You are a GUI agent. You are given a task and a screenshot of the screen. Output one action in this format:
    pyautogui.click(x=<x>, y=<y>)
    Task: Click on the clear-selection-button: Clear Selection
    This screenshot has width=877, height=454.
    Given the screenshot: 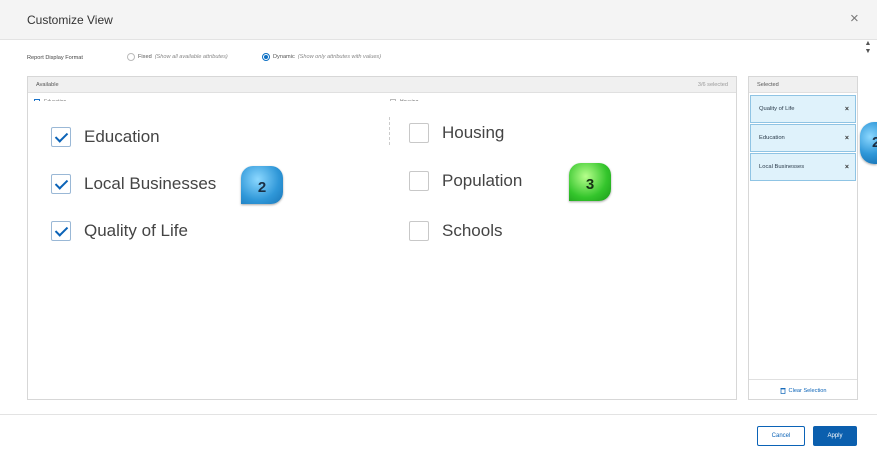 What is the action you would take?
    pyautogui.click(x=803, y=390)
    